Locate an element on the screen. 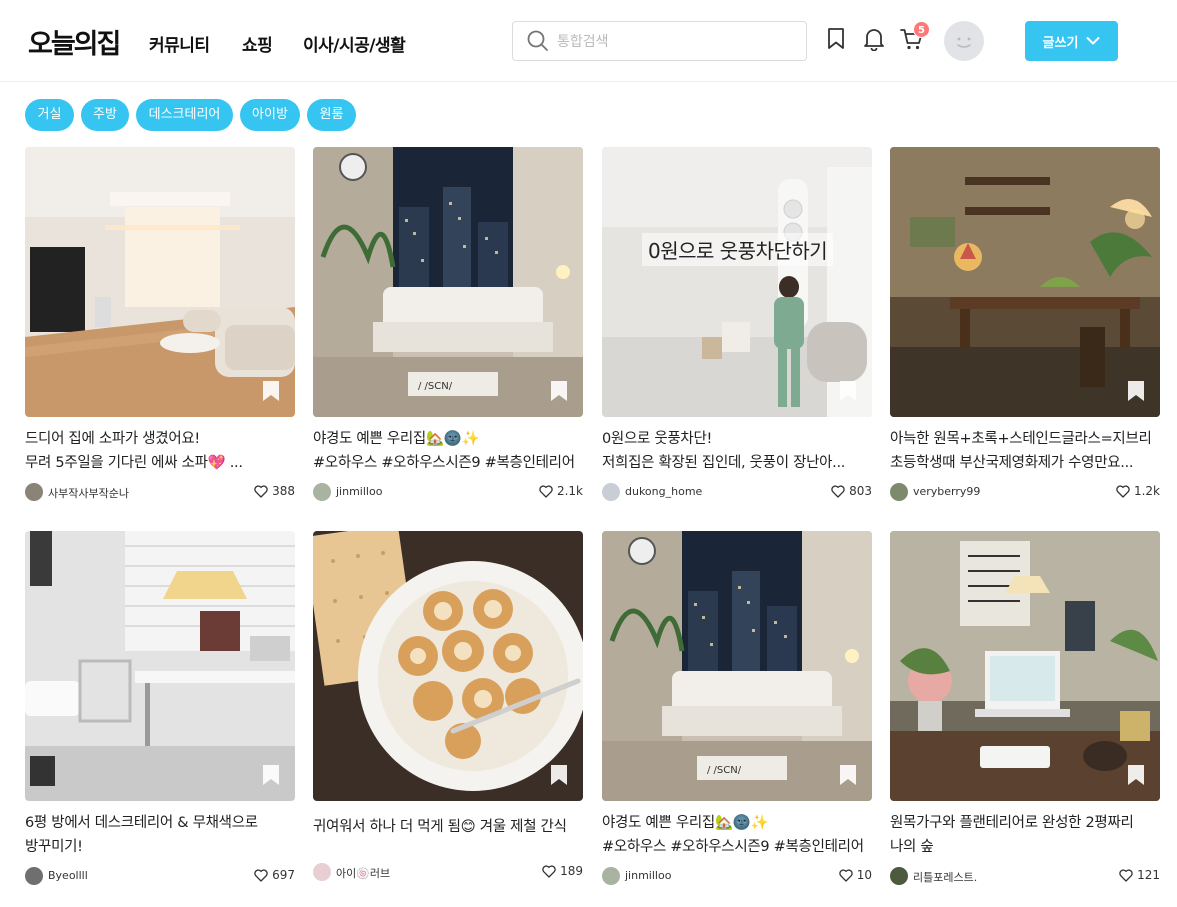 The height and width of the screenshot is (907, 1177). search-box is located at coordinates (659, 41).